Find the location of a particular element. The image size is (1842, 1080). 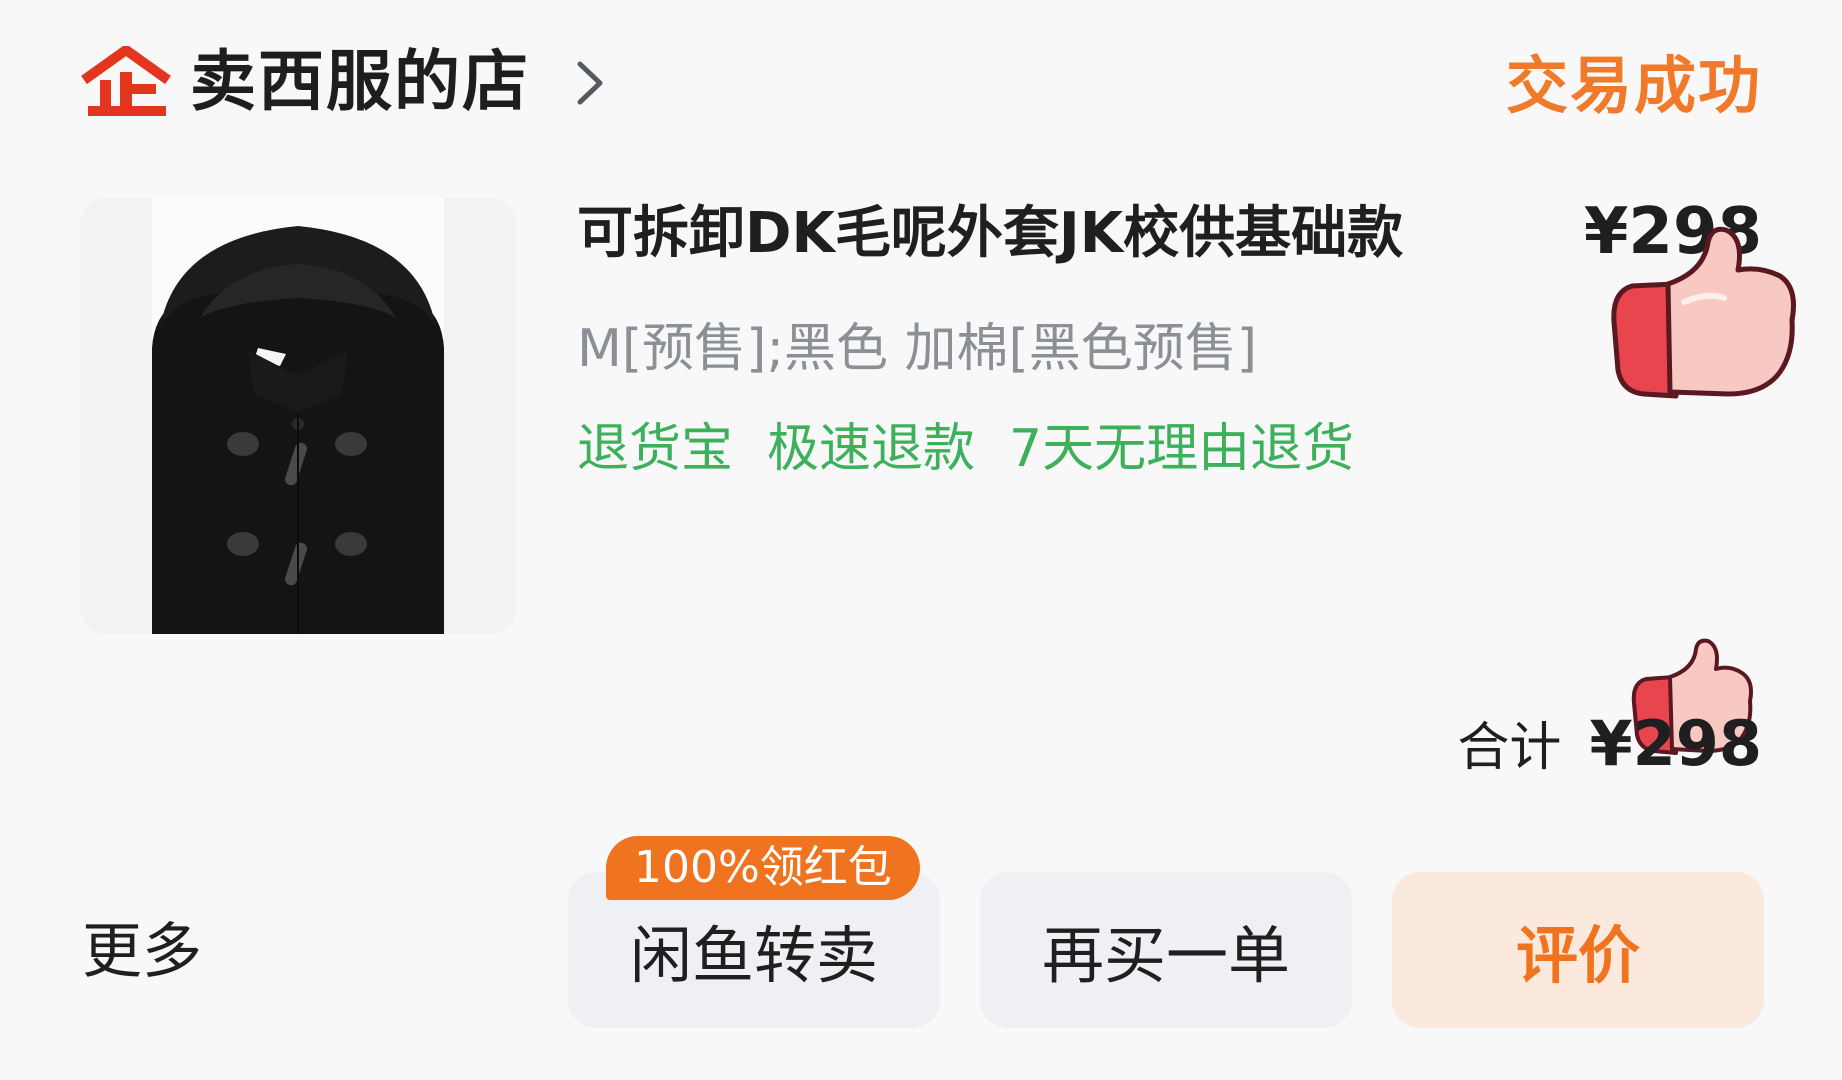

more-button: 更多 is located at coordinates (142, 952).